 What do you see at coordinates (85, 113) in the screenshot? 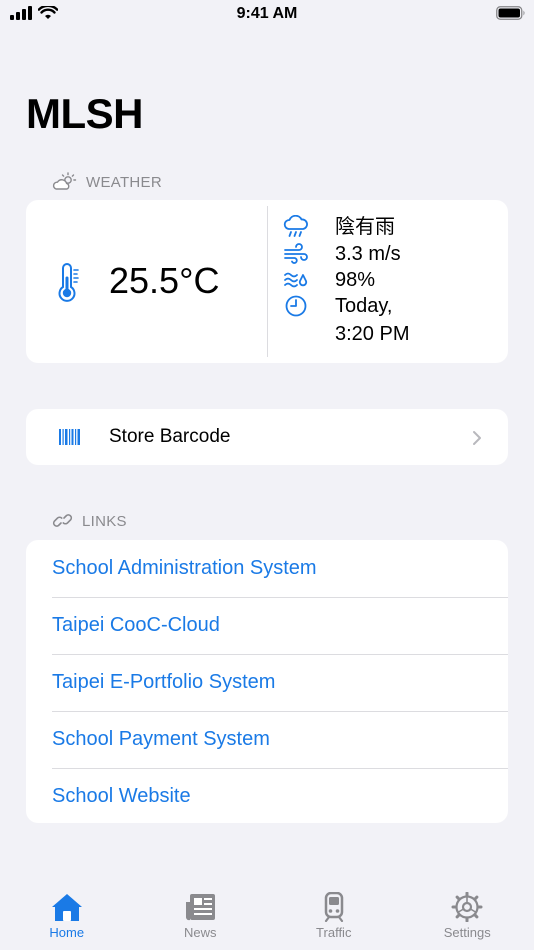
I see `page-title: MLSH` at bounding box center [85, 113].